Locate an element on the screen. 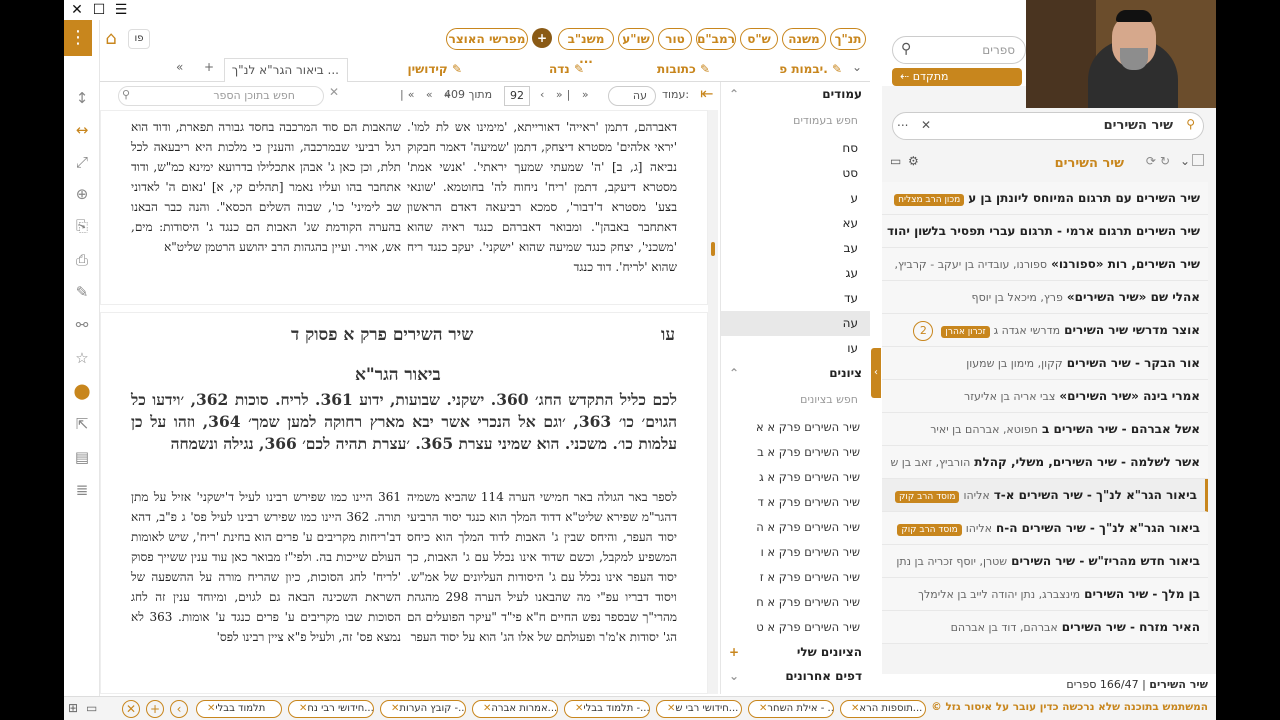  book-search-input: חפש בתוכן הספר is located at coordinates (221, 96).